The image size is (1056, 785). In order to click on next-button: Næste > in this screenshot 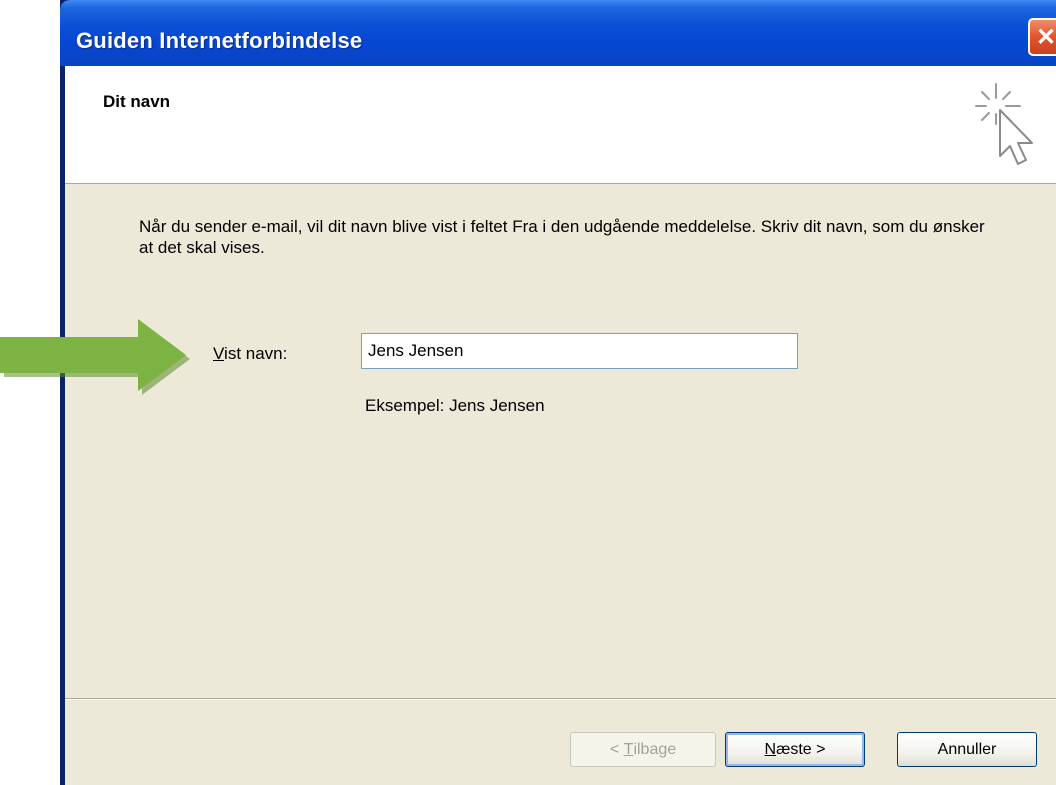, I will do `click(795, 749)`.